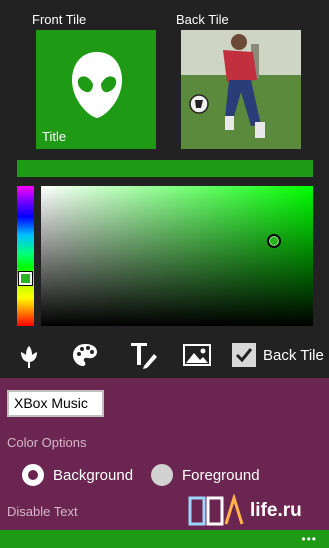 The height and width of the screenshot is (548, 329). I want to click on checkmark-icon, so click(244, 355).